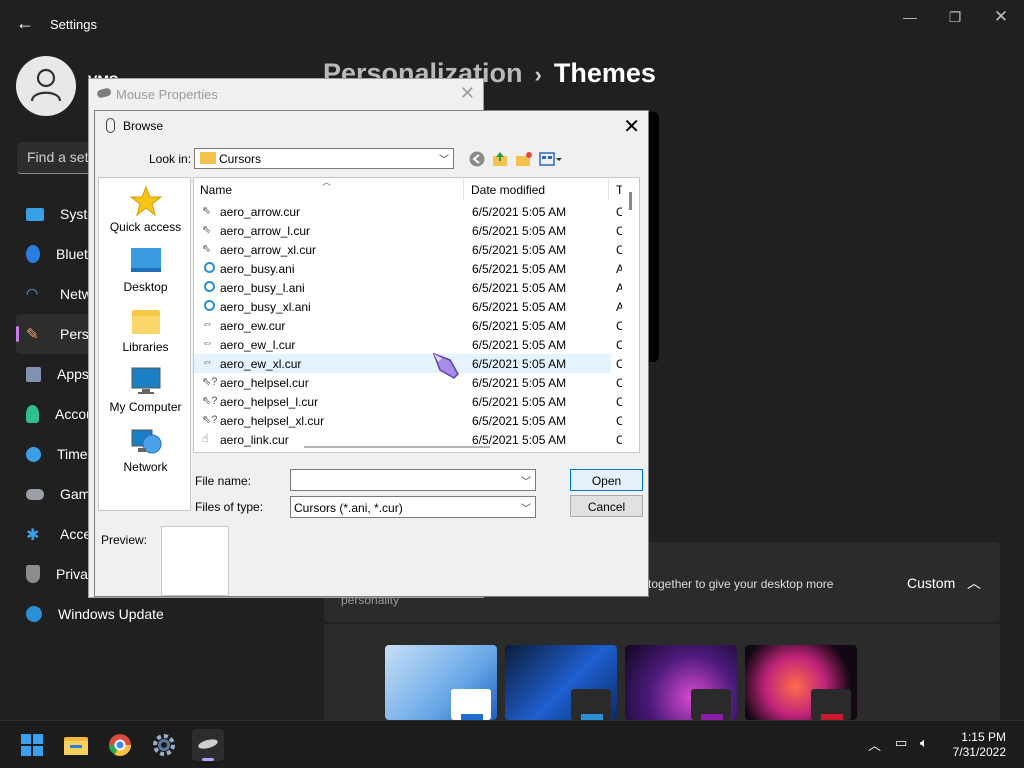 This screenshot has width=1024, height=768. I want to click on place-network: Network, so click(145, 450).